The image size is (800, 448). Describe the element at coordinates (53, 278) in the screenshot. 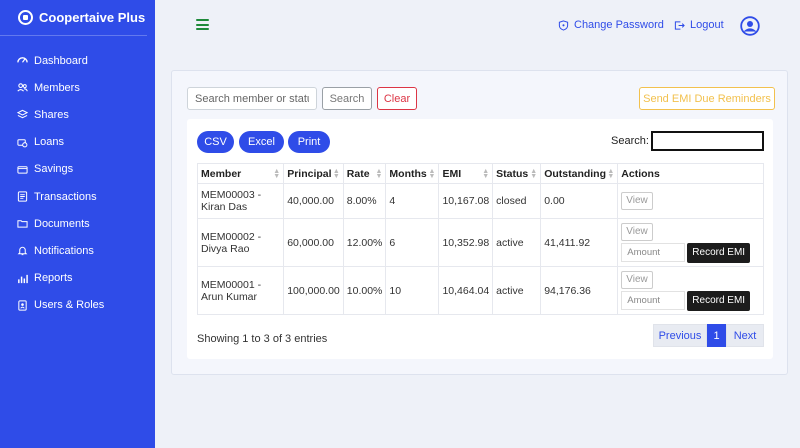

I see `sidebar-item-label: Reports` at that location.